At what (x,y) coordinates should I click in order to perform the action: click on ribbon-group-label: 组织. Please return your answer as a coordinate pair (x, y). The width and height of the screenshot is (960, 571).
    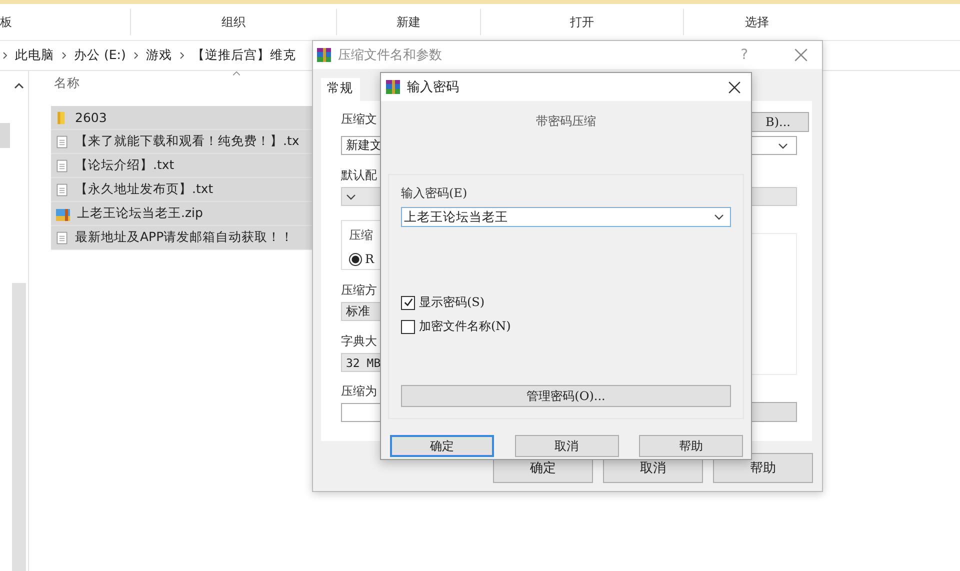
    Looking at the image, I should click on (234, 22).